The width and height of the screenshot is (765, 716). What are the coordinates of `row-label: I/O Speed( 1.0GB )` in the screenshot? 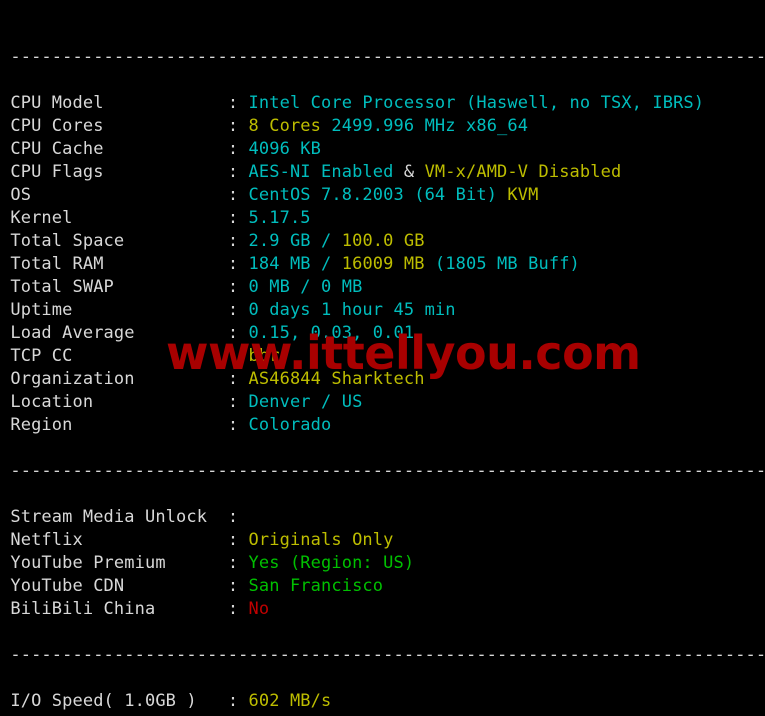 It's located at (114, 701).